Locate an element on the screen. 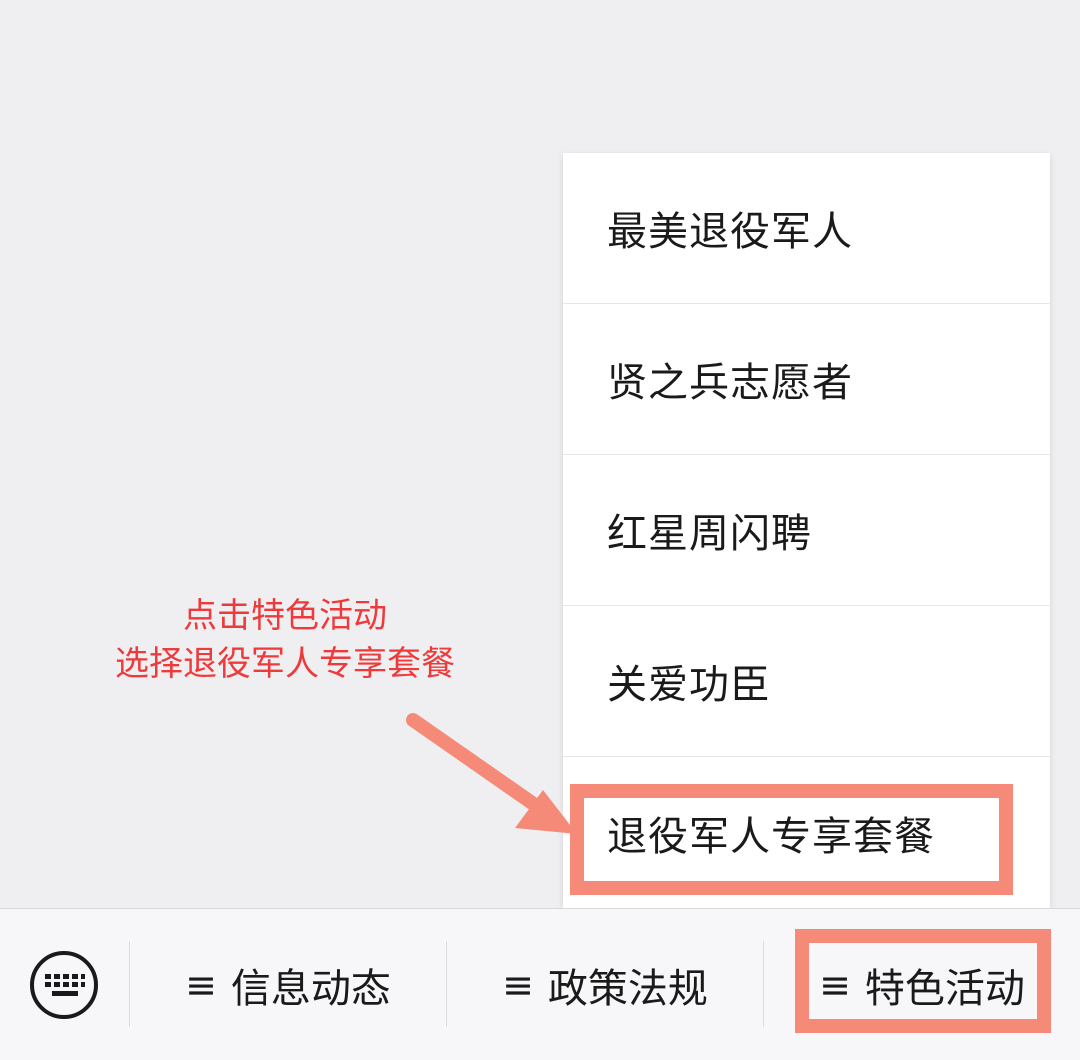 The height and width of the screenshot is (1060, 1080). menu-item-veteran-package: 退役军人专享套餐 is located at coordinates (806, 832).